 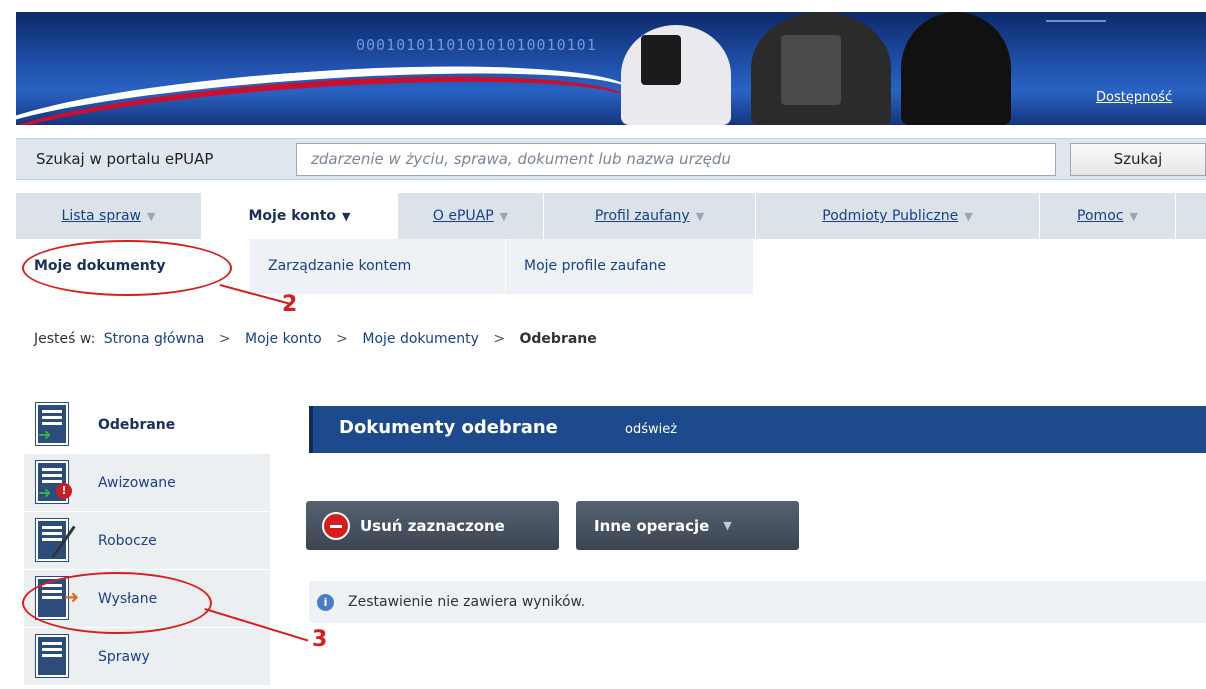 I want to click on tab-label: O ePUAP, so click(x=463, y=216).